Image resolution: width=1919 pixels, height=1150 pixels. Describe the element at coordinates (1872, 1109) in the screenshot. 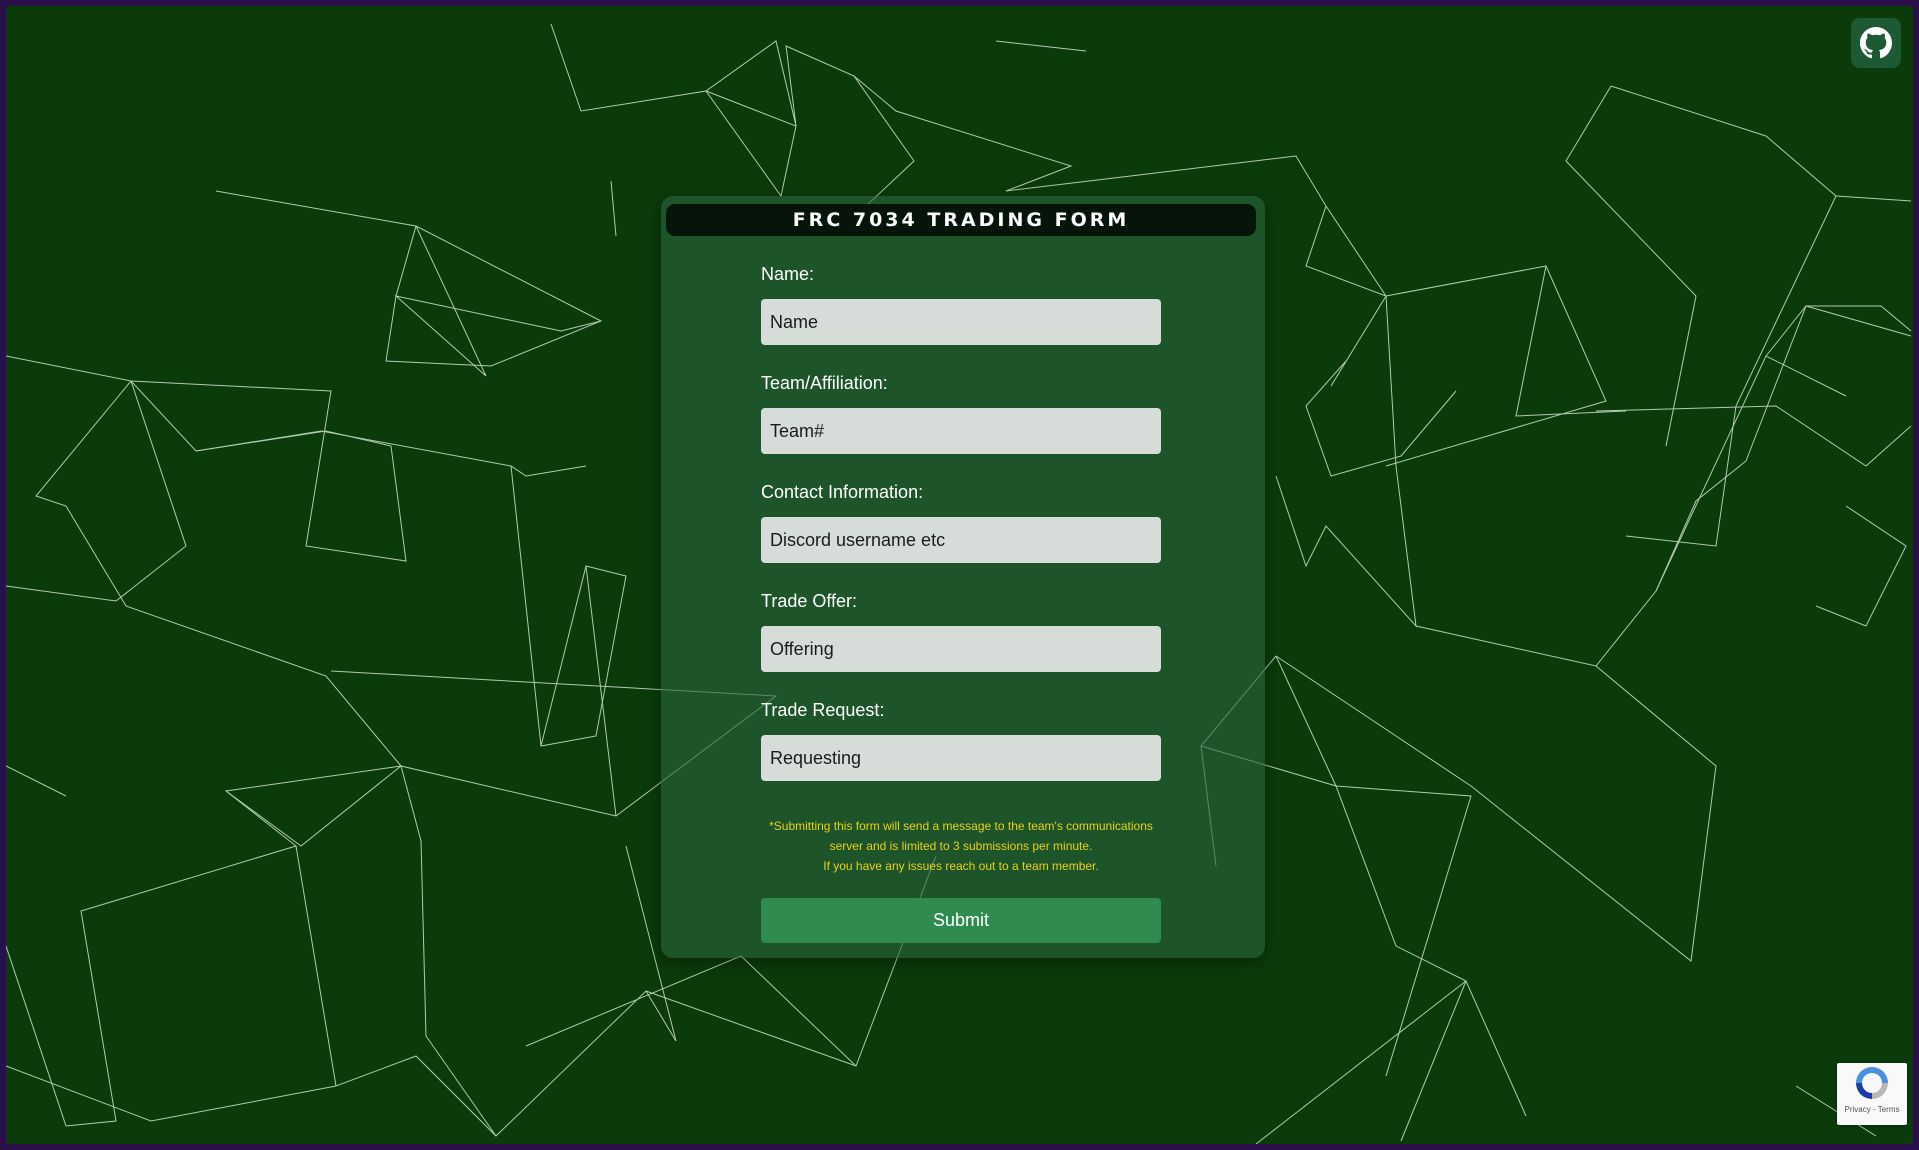

I see `recaptcha-links: Privacy - Terms` at that location.